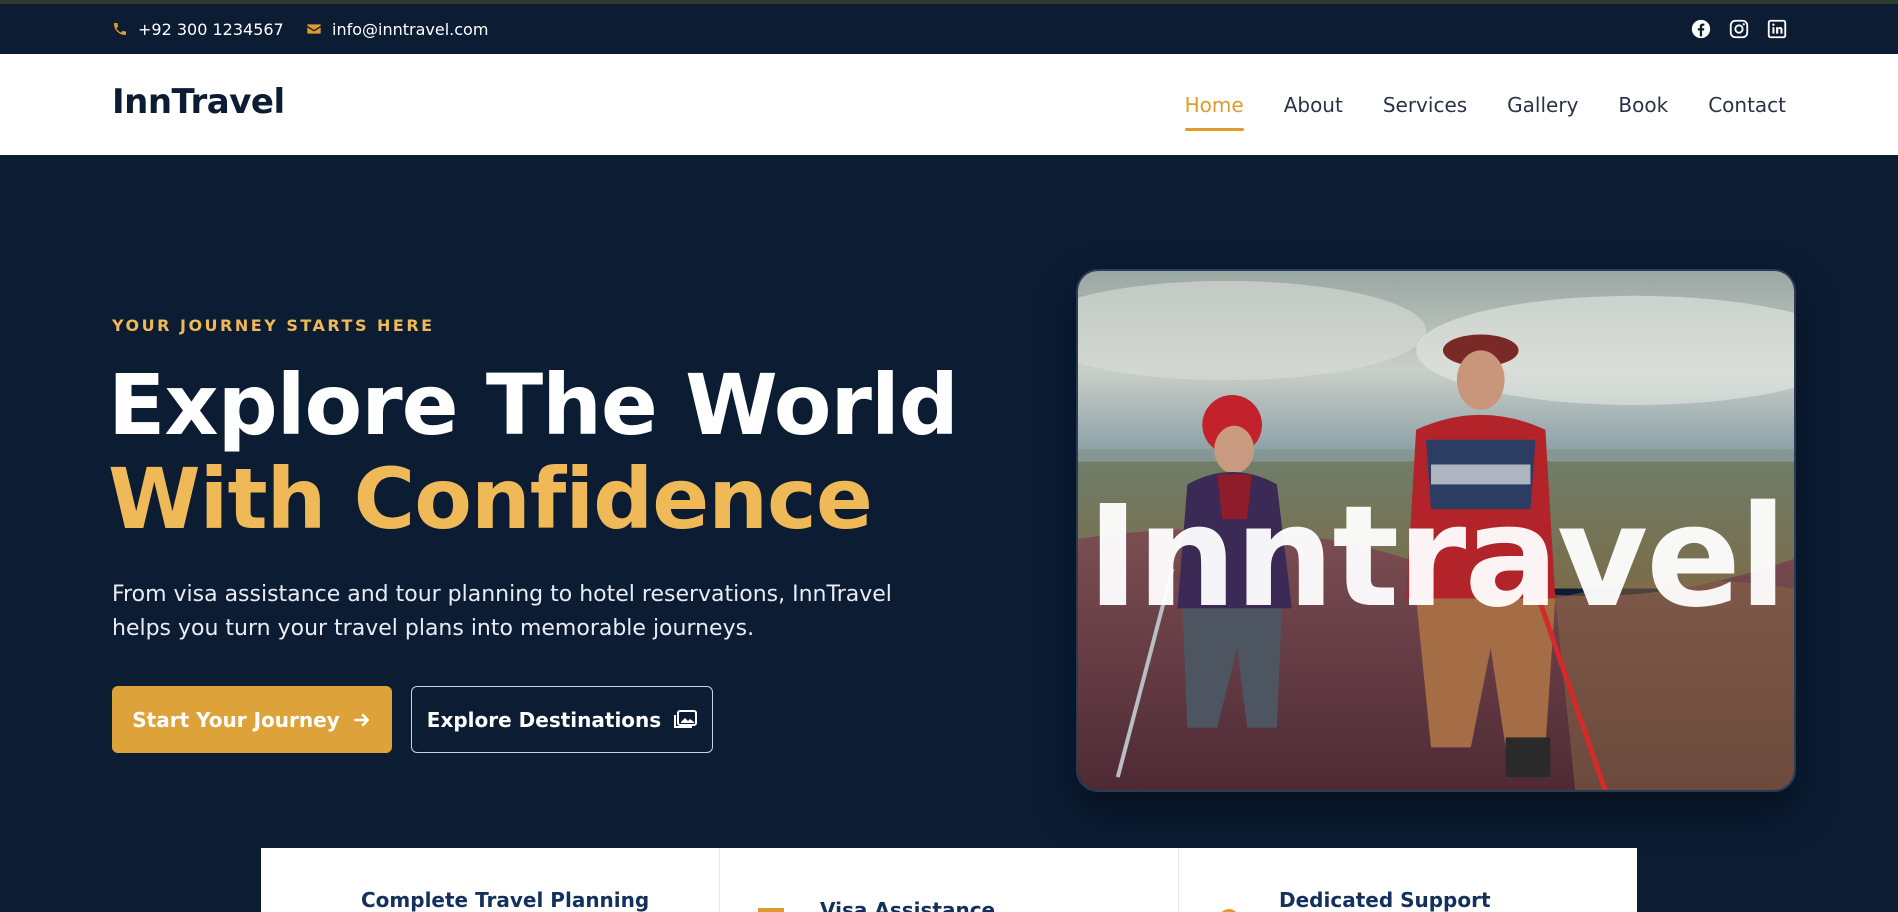  Describe the element at coordinates (1408, 880) in the screenshot. I see `feature-card: Dedicated Support` at that location.